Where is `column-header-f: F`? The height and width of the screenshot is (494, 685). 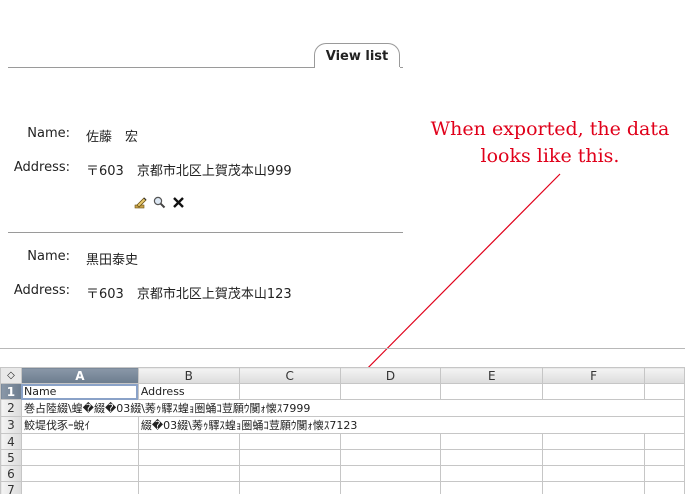 column-header-f: F is located at coordinates (594, 375).